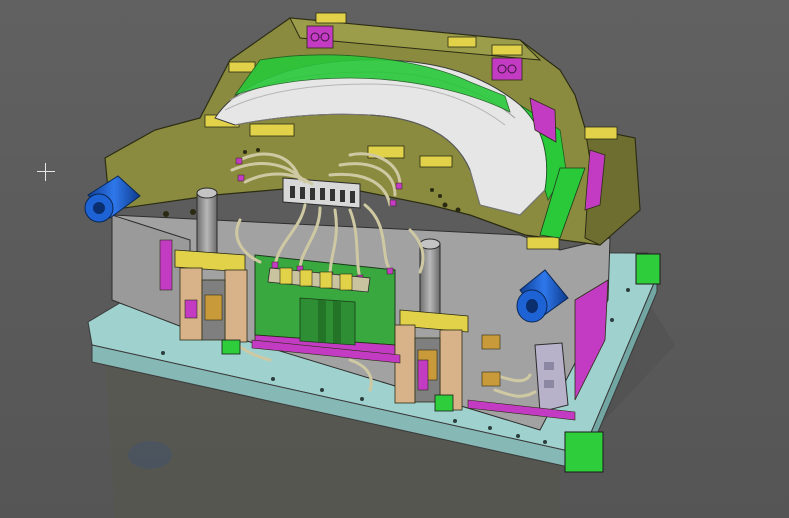  What do you see at coordinates (46, 172) in the screenshot?
I see `crosshair-cursor-icon` at bounding box center [46, 172].